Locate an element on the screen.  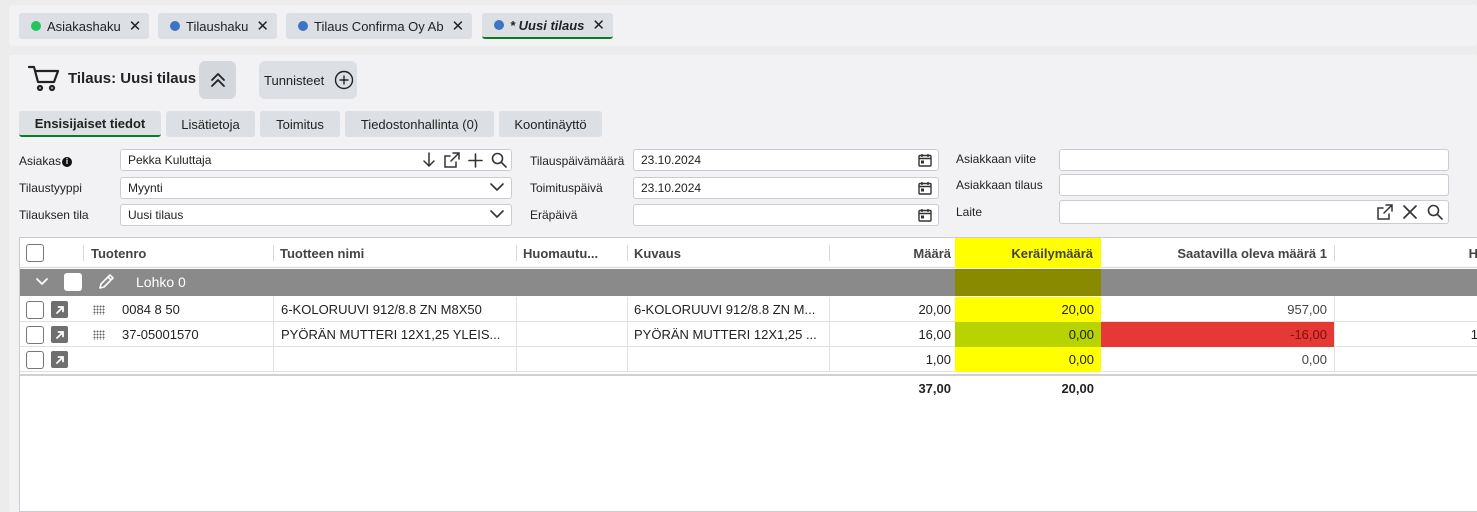
tab-label: Asiakashaku is located at coordinates (84, 26).